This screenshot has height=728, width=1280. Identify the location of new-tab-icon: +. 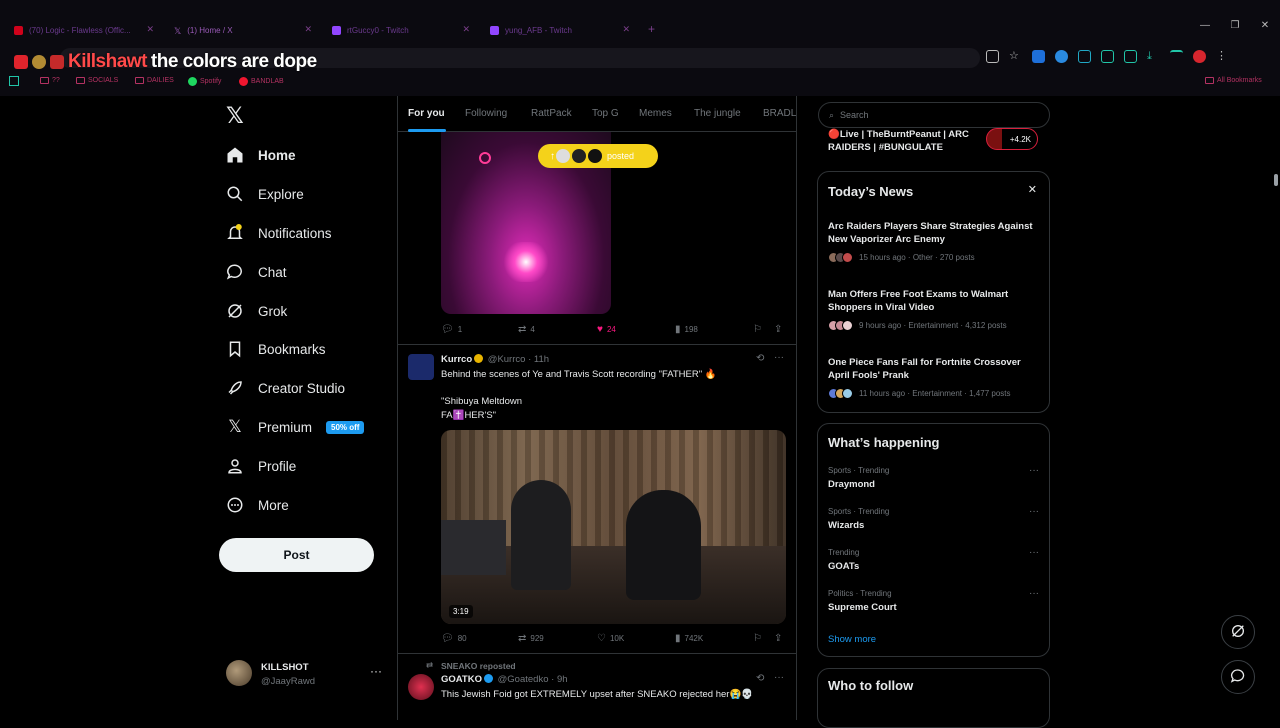
(651, 29).